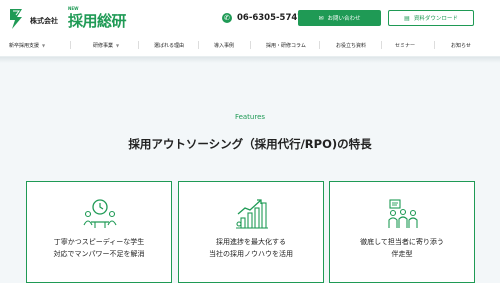 The image size is (500, 283). What do you see at coordinates (321, 18) in the screenshot?
I see `mail-icon: ✉` at bounding box center [321, 18].